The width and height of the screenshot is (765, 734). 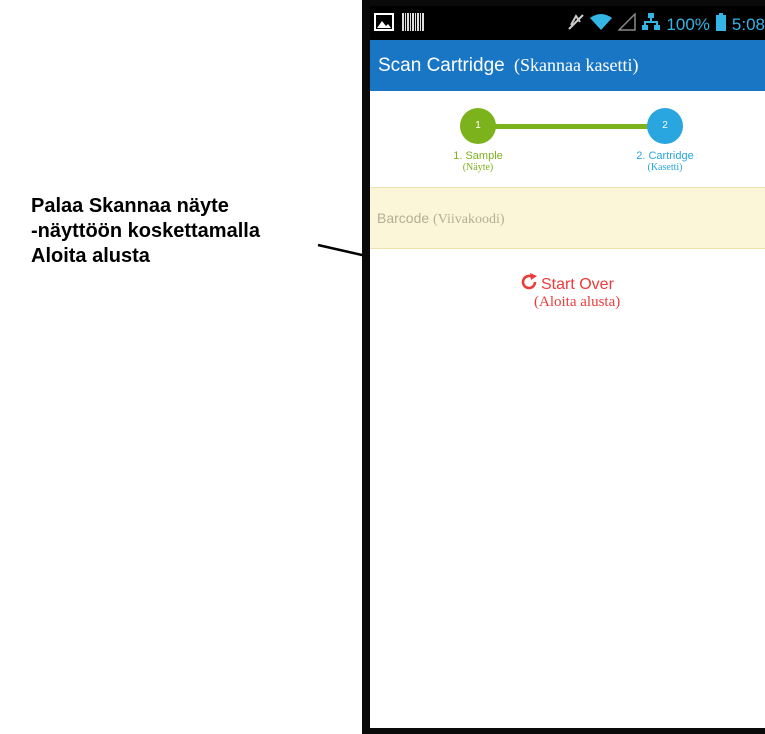 I want to click on app-bar: Scan Cartridge (Skannaa kasetti), so click(x=567, y=65).